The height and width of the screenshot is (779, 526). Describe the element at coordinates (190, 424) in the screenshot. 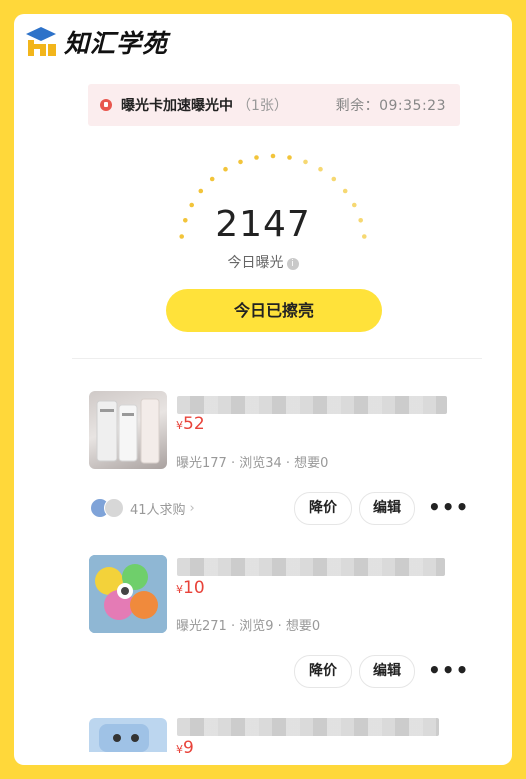

I see `item-price: ¥52` at that location.